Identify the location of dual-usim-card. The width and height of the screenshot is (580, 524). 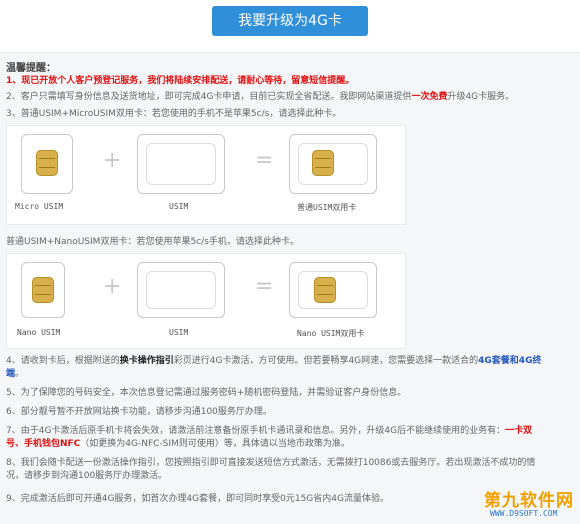
(333, 164).